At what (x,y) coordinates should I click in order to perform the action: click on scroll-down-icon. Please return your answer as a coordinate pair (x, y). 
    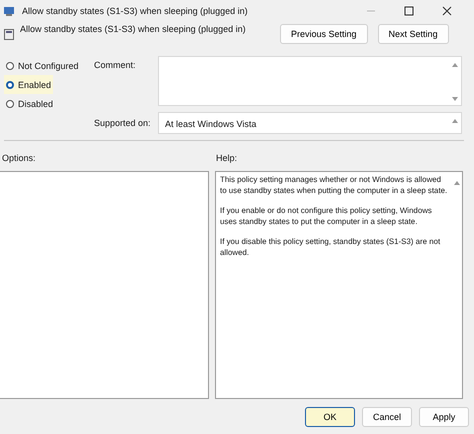
    Looking at the image, I should click on (455, 99).